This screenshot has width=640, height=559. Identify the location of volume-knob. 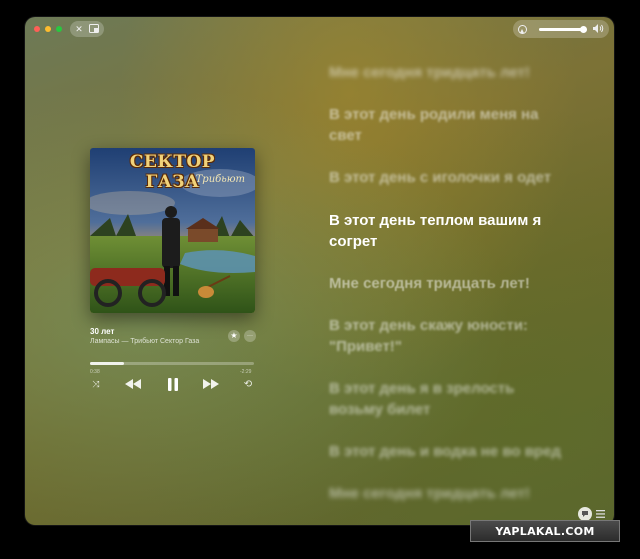
(584, 29).